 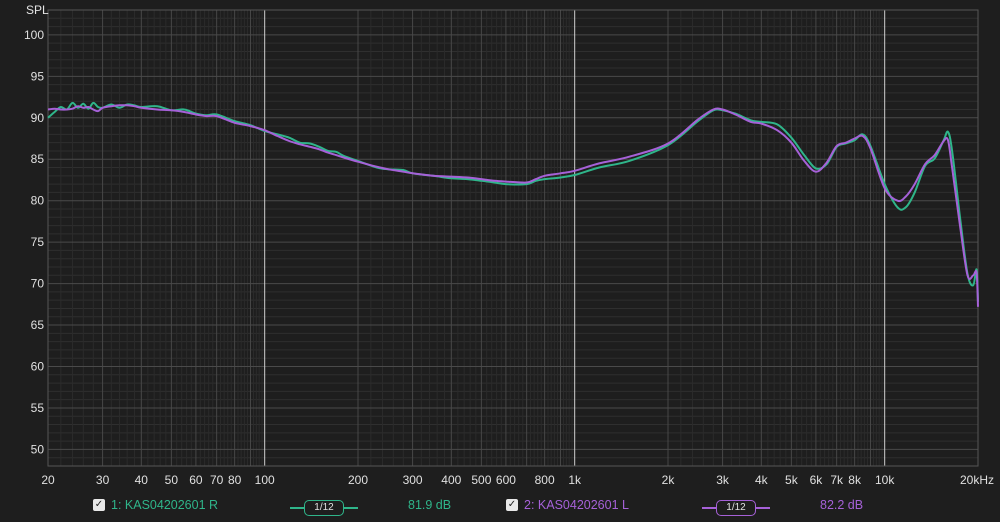 I want to click on y-tick-label: 65, so click(x=38, y=325).